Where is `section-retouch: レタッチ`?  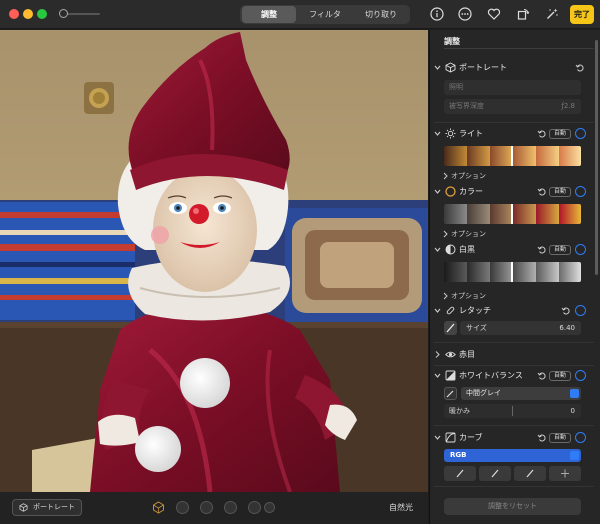
section-retouch: レタッチ is located at coordinates (514, 311).